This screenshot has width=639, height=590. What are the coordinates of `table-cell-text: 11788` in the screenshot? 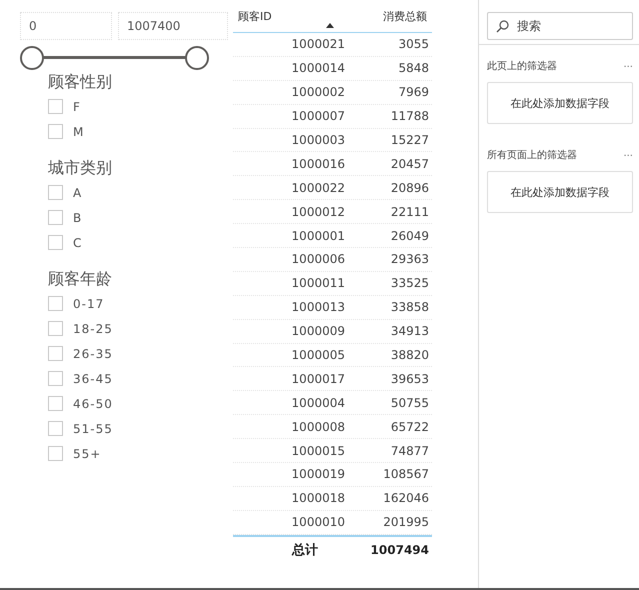 It's located at (409, 116).